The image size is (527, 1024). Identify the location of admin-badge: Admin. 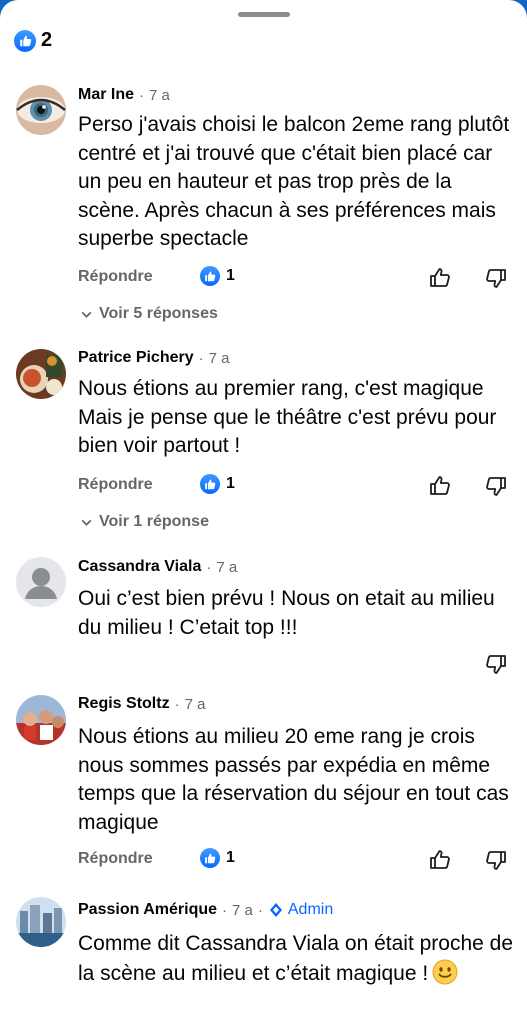
(300, 910).